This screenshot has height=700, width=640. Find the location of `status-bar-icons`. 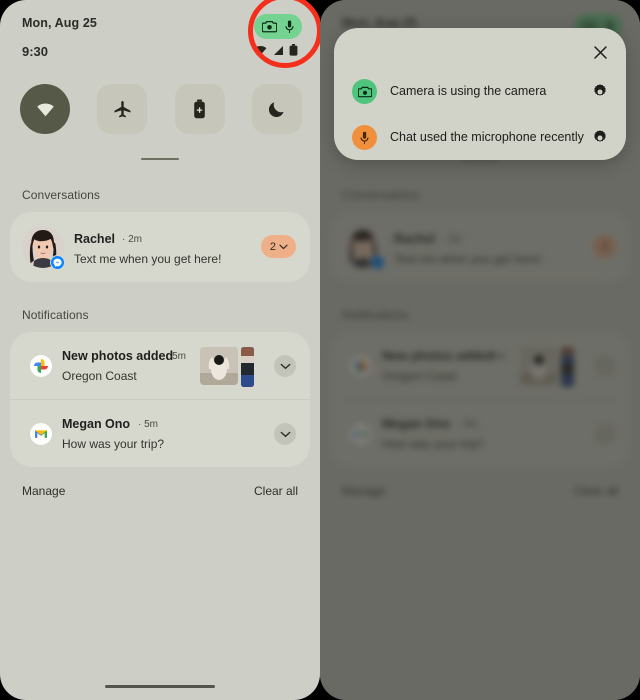

status-bar-icons is located at coordinates (276, 50).